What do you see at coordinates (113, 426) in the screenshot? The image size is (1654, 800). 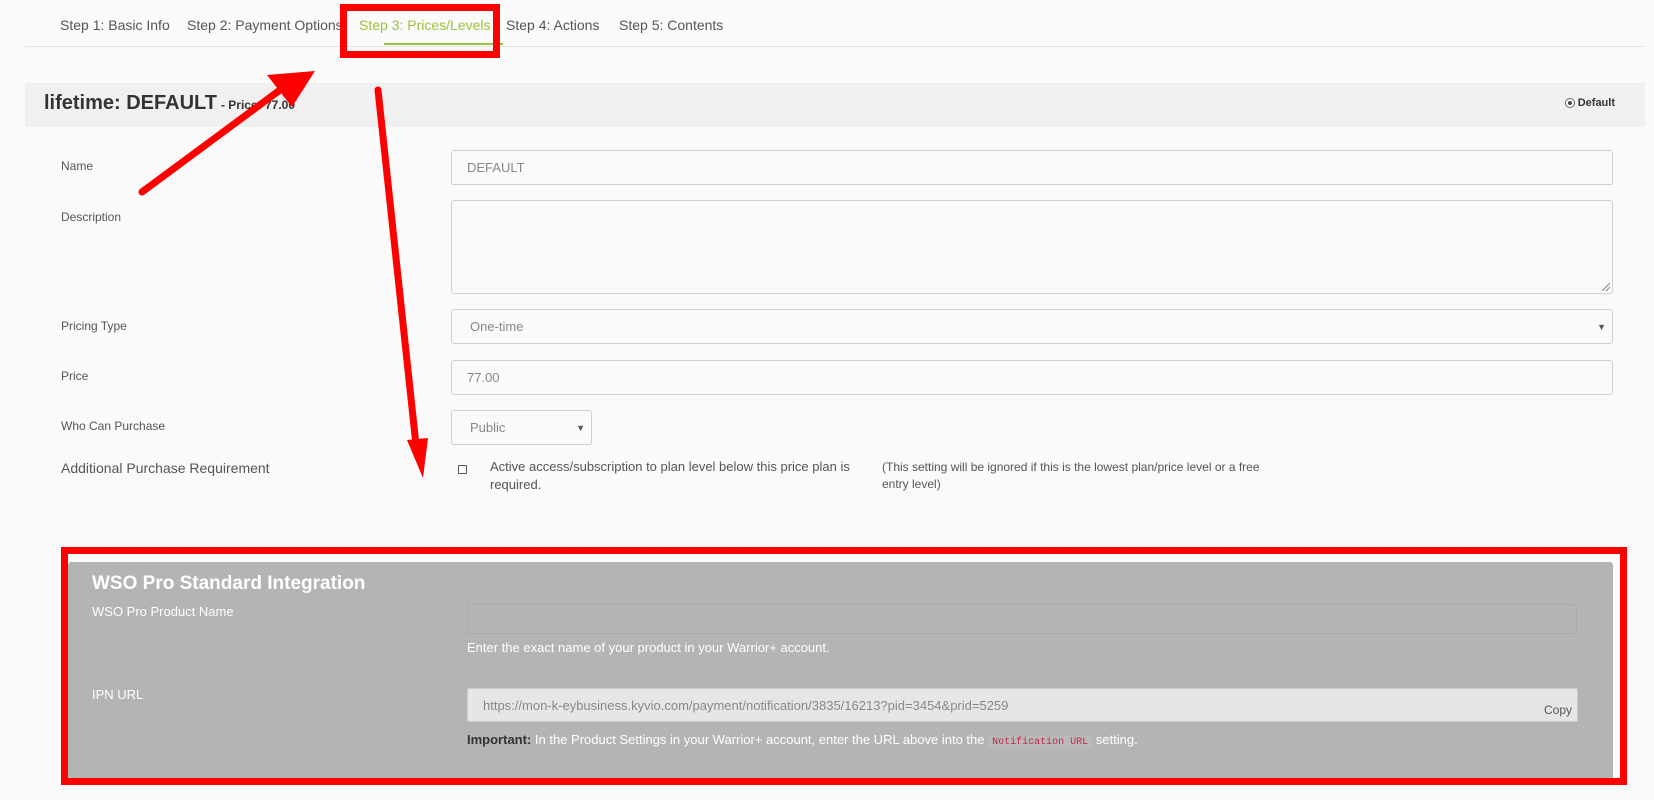 I see `who-can-purchase-label: Who Can Purchase` at bounding box center [113, 426].